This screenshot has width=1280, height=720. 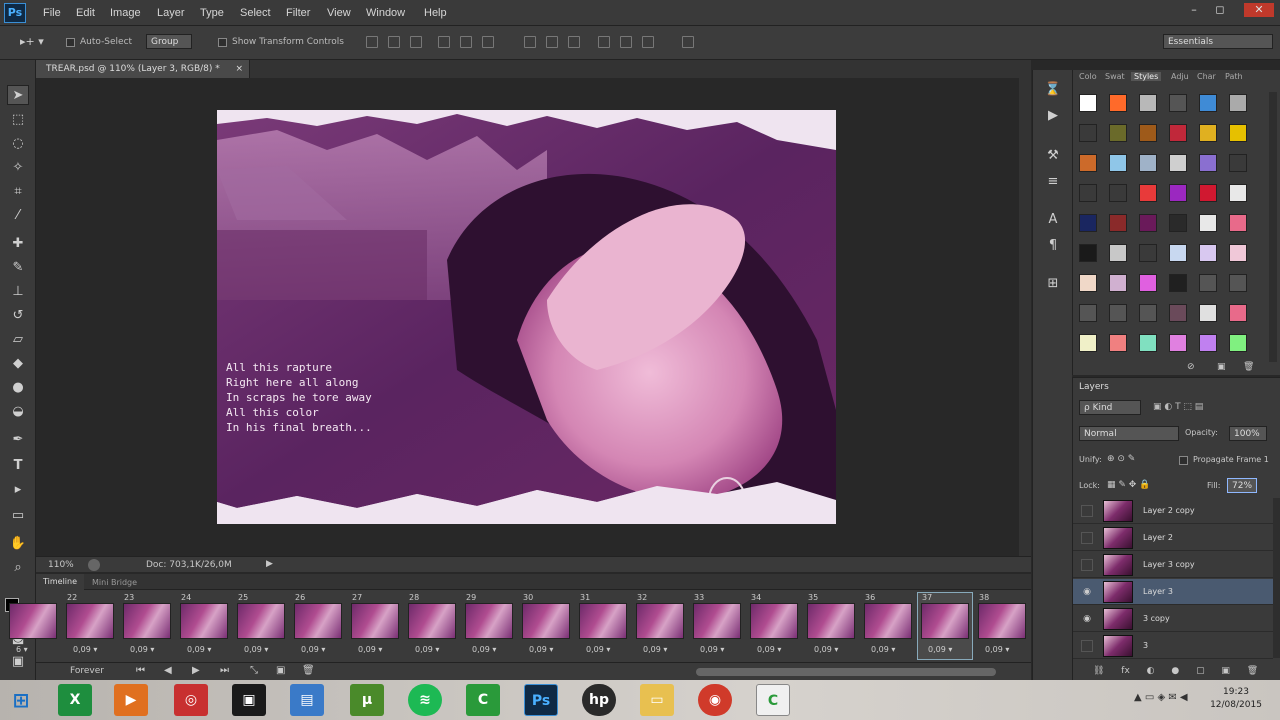 What do you see at coordinates (1276, 578) in the screenshot?
I see `layers-scrollbar` at bounding box center [1276, 578].